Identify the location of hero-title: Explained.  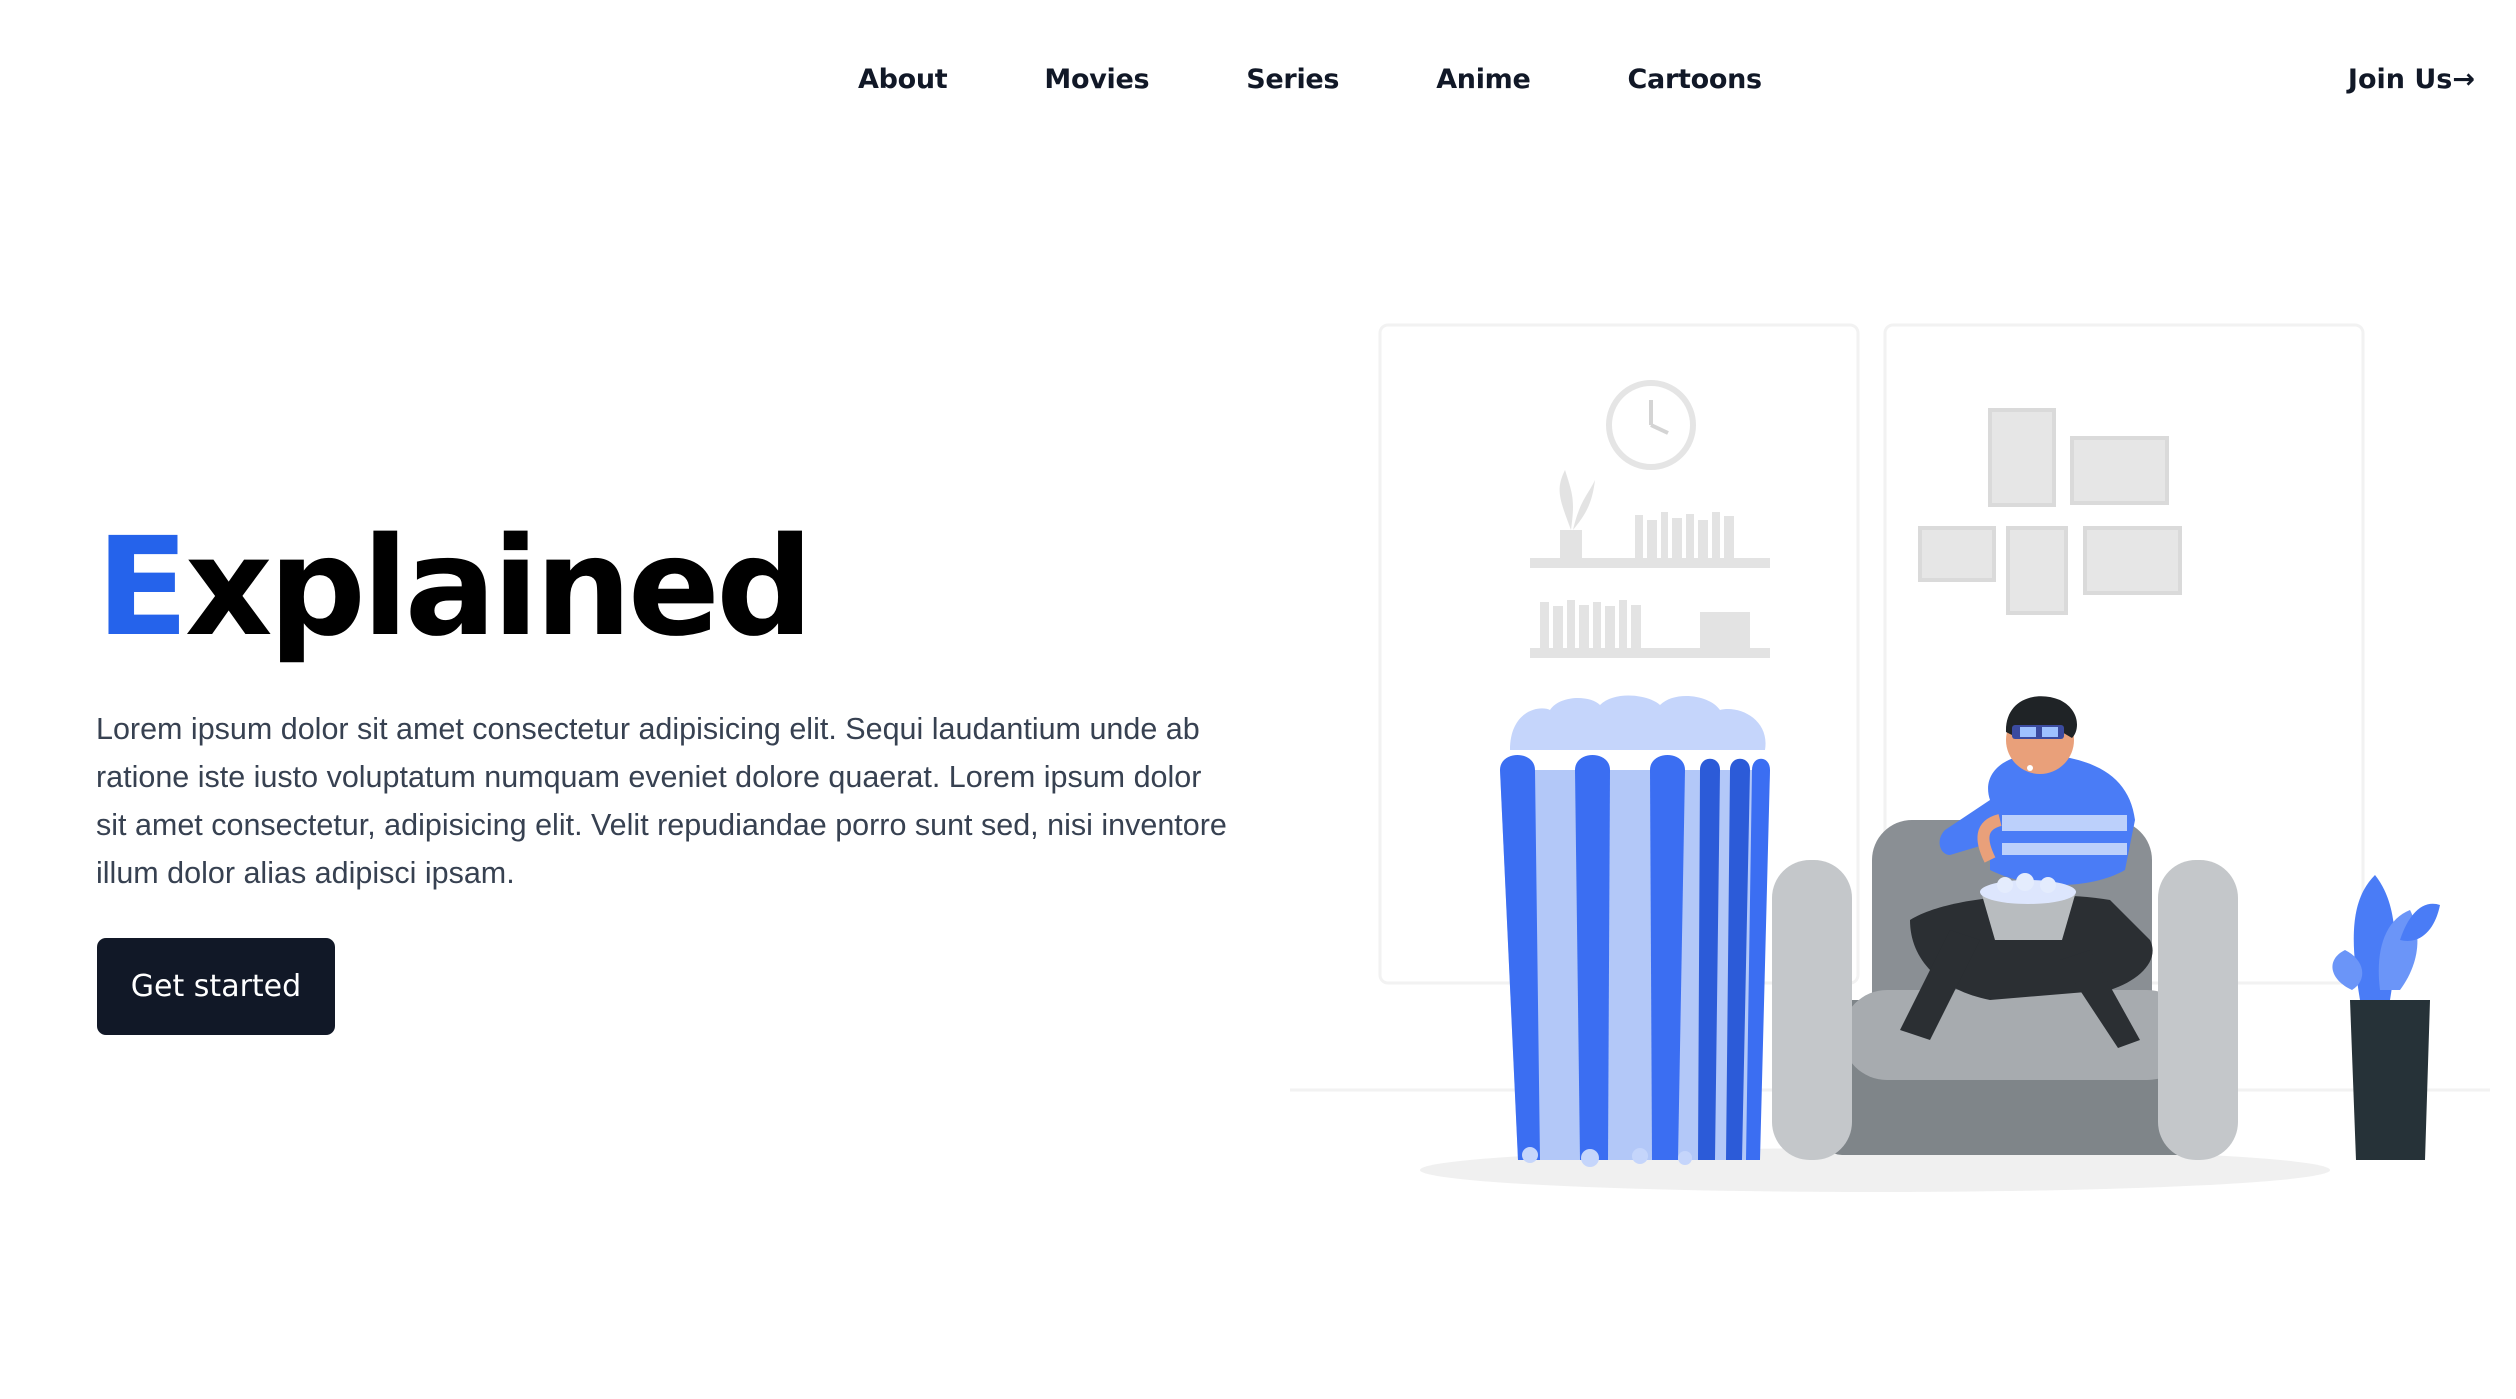
(454, 588).